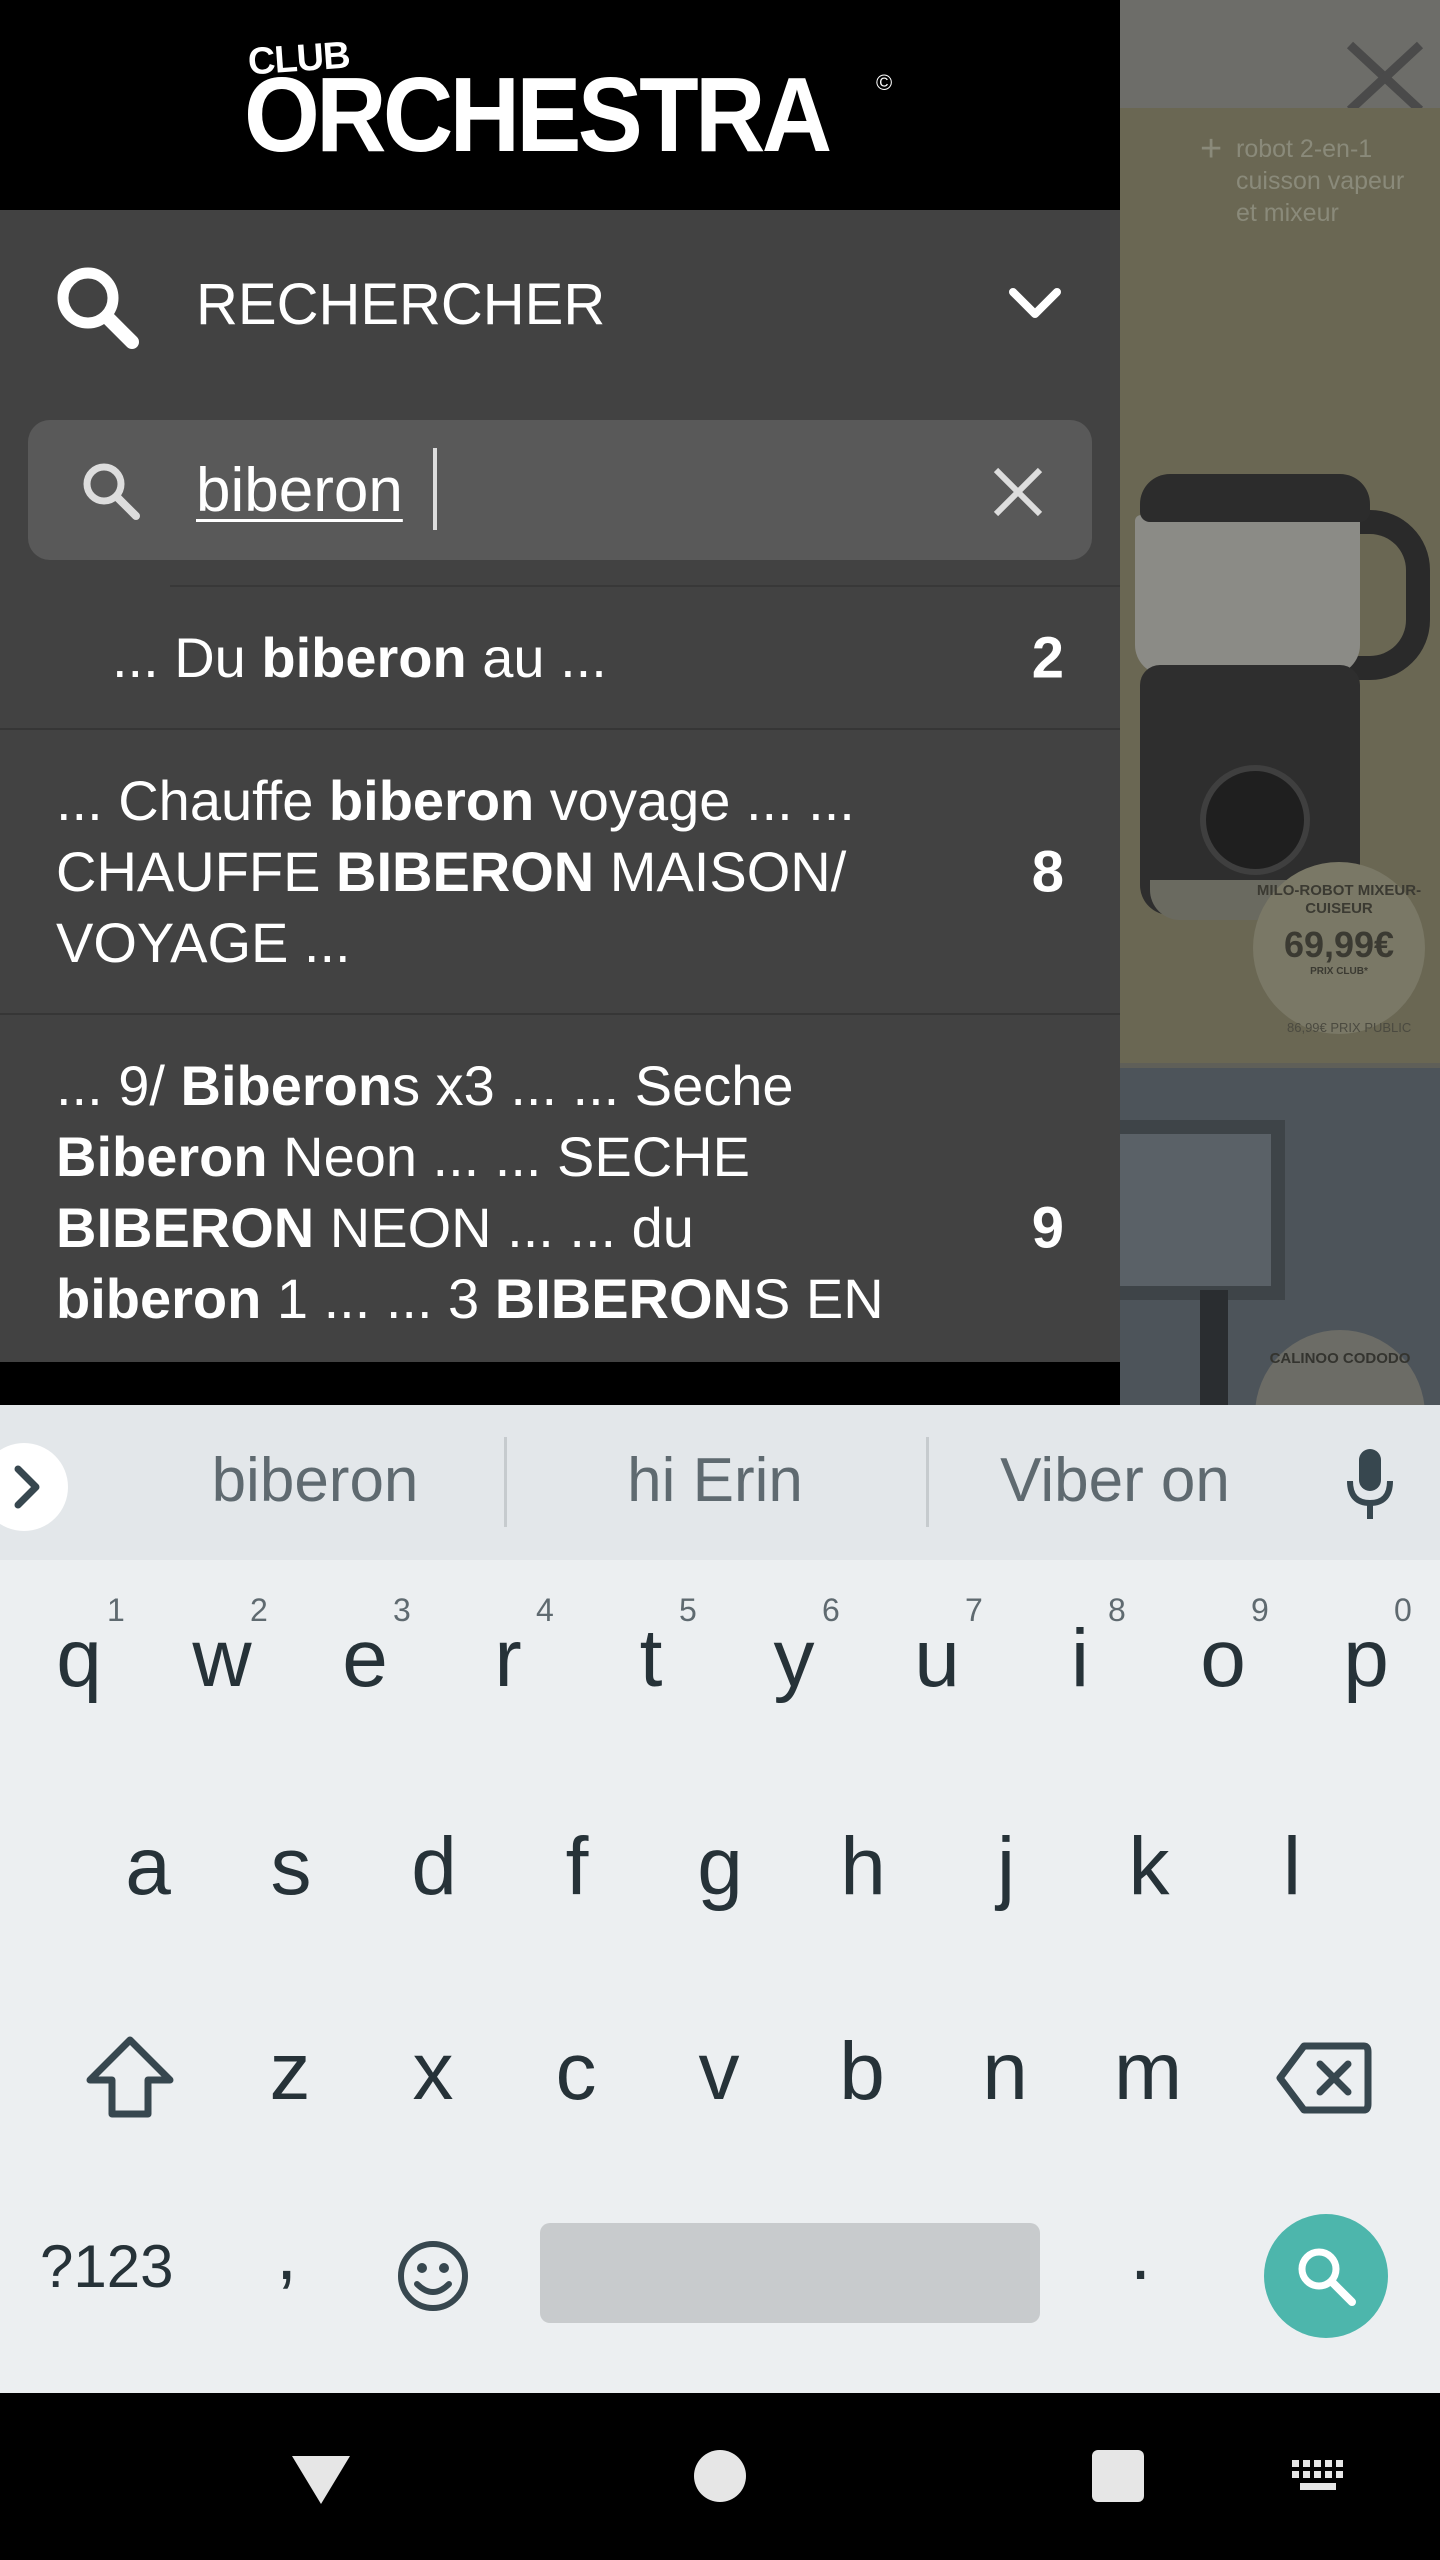 Image resolution: width=1440 pixels, height=2560 pixels. I want to click on search-section-header: RECHERCHER, so click(560, 305).